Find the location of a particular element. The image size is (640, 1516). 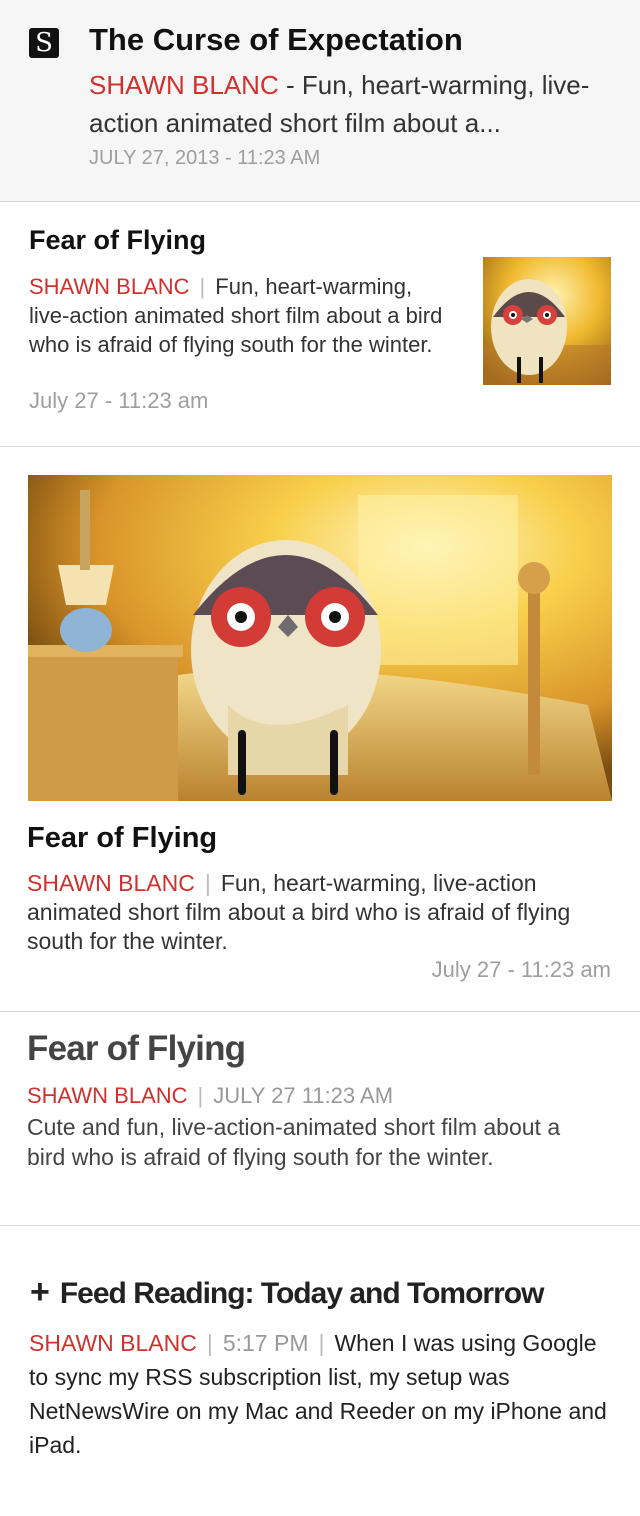

item-meta: SHAWN BLANC | JULY 27 11:23 AM is located at coordinates (210, 1096).